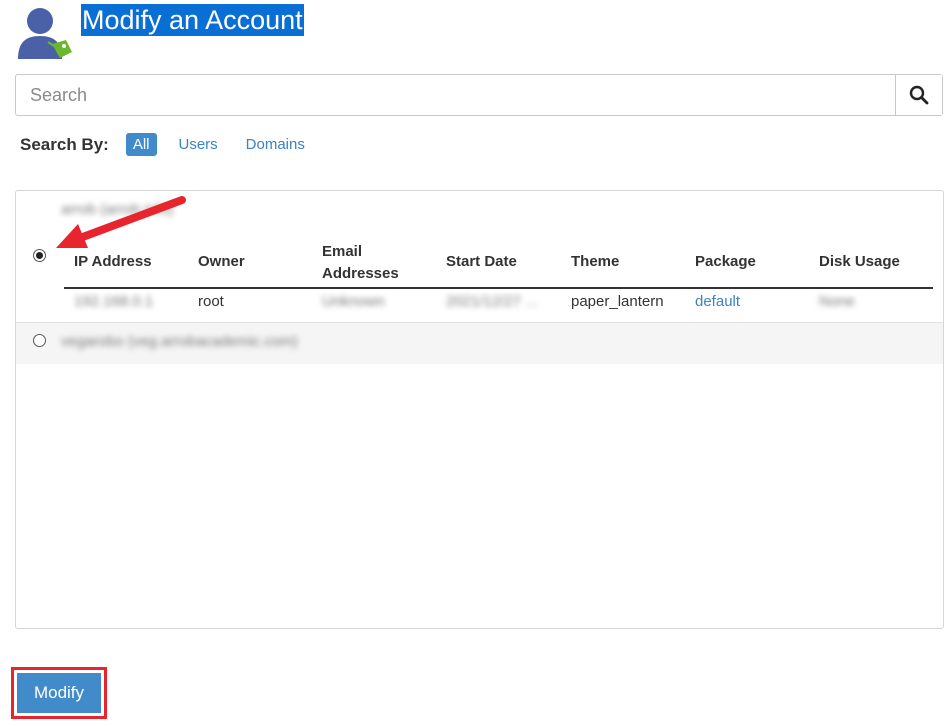 This screenshot has width=949, height=726. What do you see at coordinates (275, 144) in the screenshot?
I see `filter-domains: Domains` at bounding box center [275, 144].